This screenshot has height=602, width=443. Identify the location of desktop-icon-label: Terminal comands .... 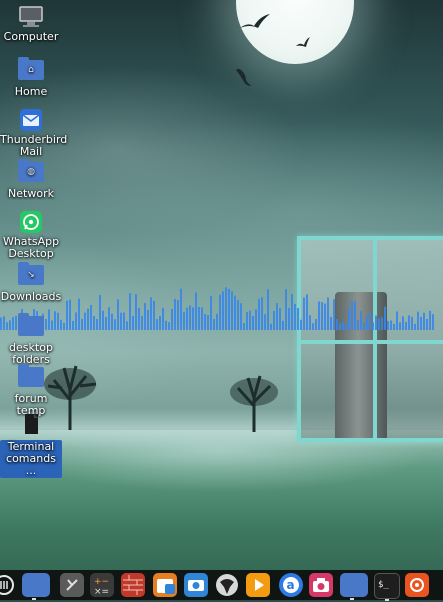
(31, 459).